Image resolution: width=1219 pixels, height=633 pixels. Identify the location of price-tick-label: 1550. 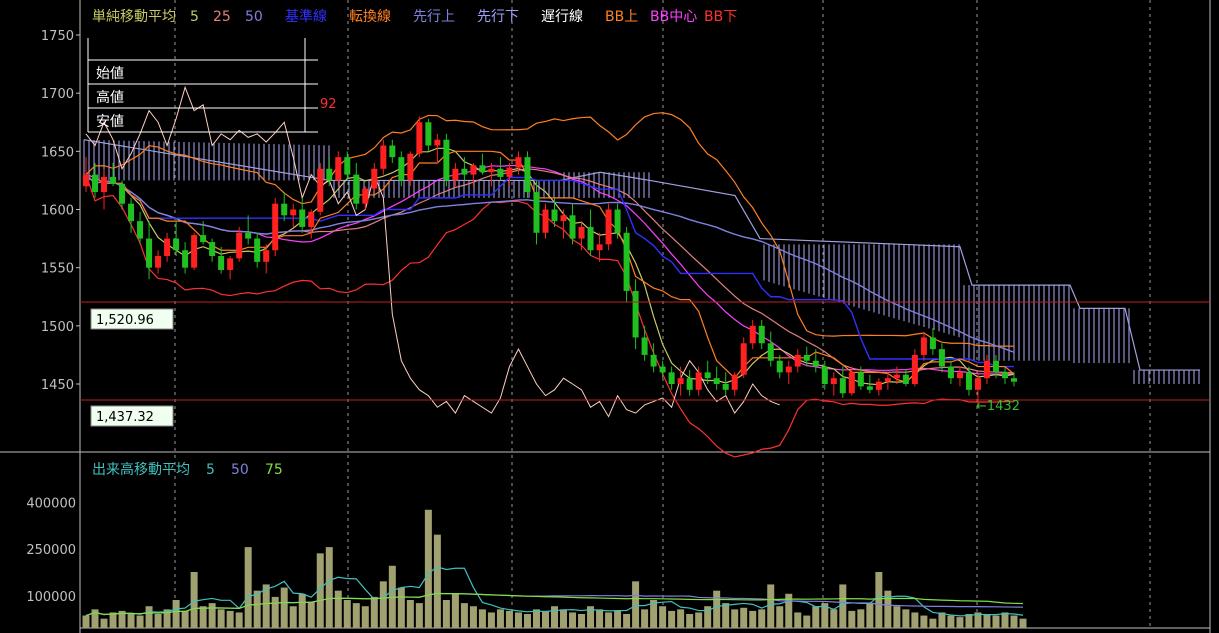
(57, 269).